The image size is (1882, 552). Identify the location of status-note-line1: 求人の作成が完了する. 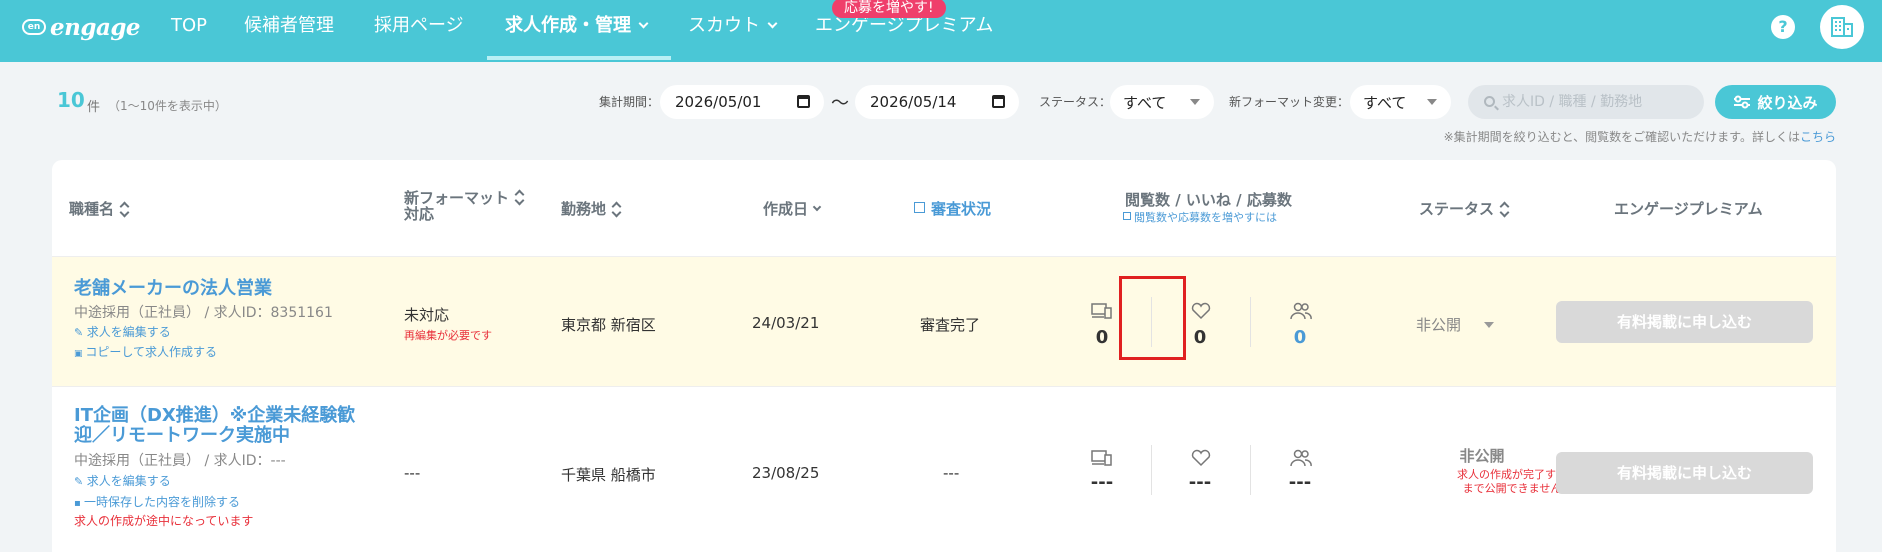
(1512, 474).